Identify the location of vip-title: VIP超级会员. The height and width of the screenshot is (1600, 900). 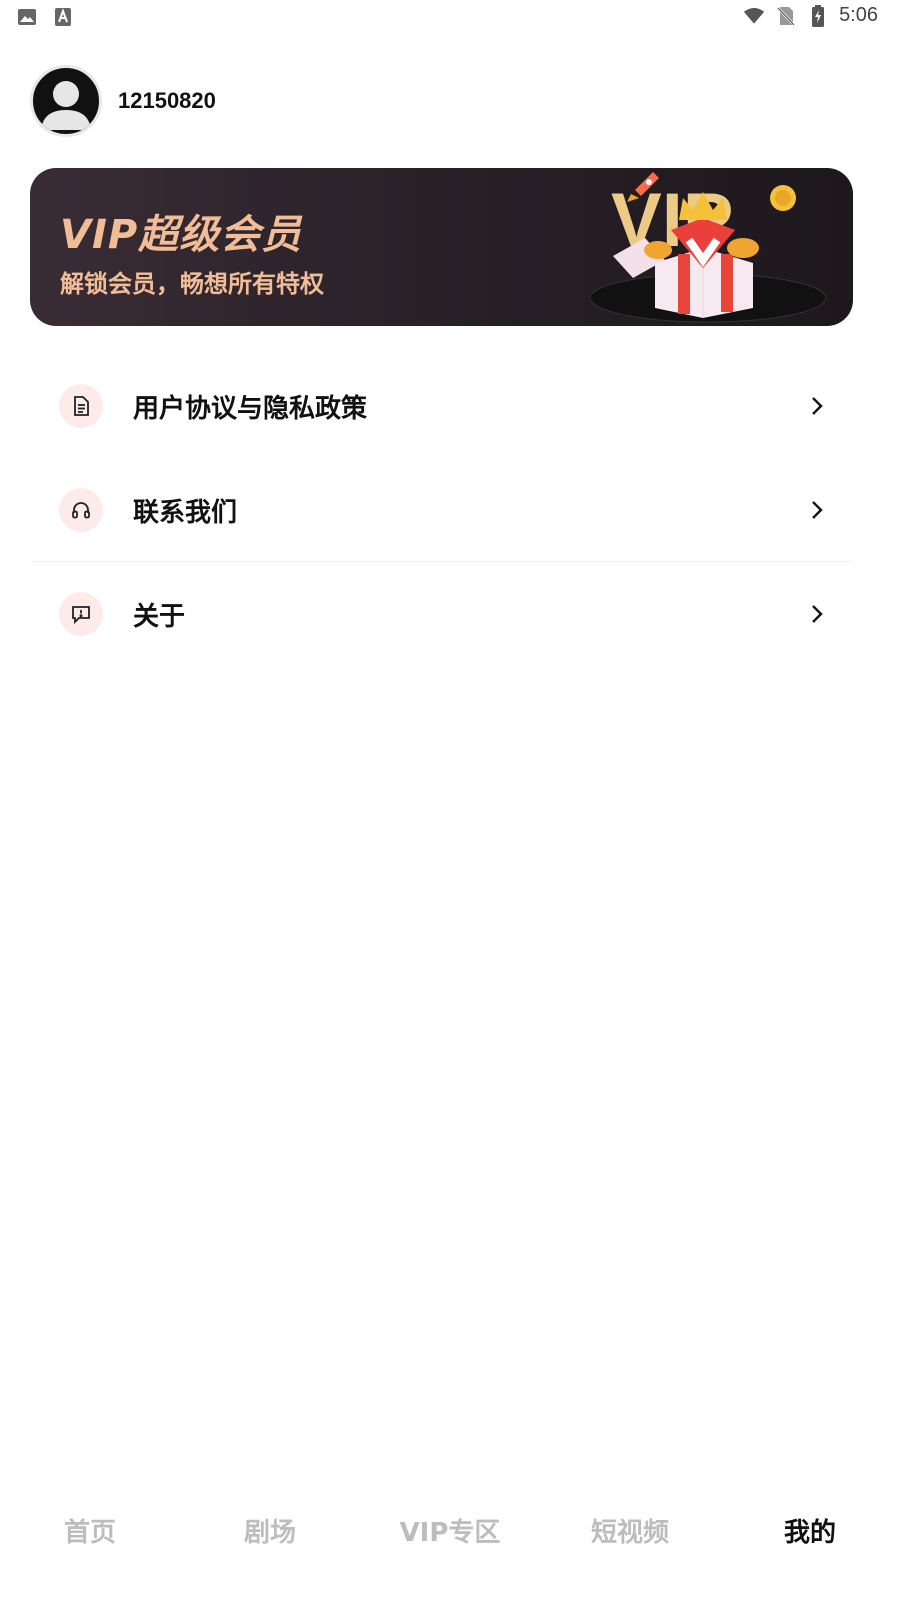
(181, 235).